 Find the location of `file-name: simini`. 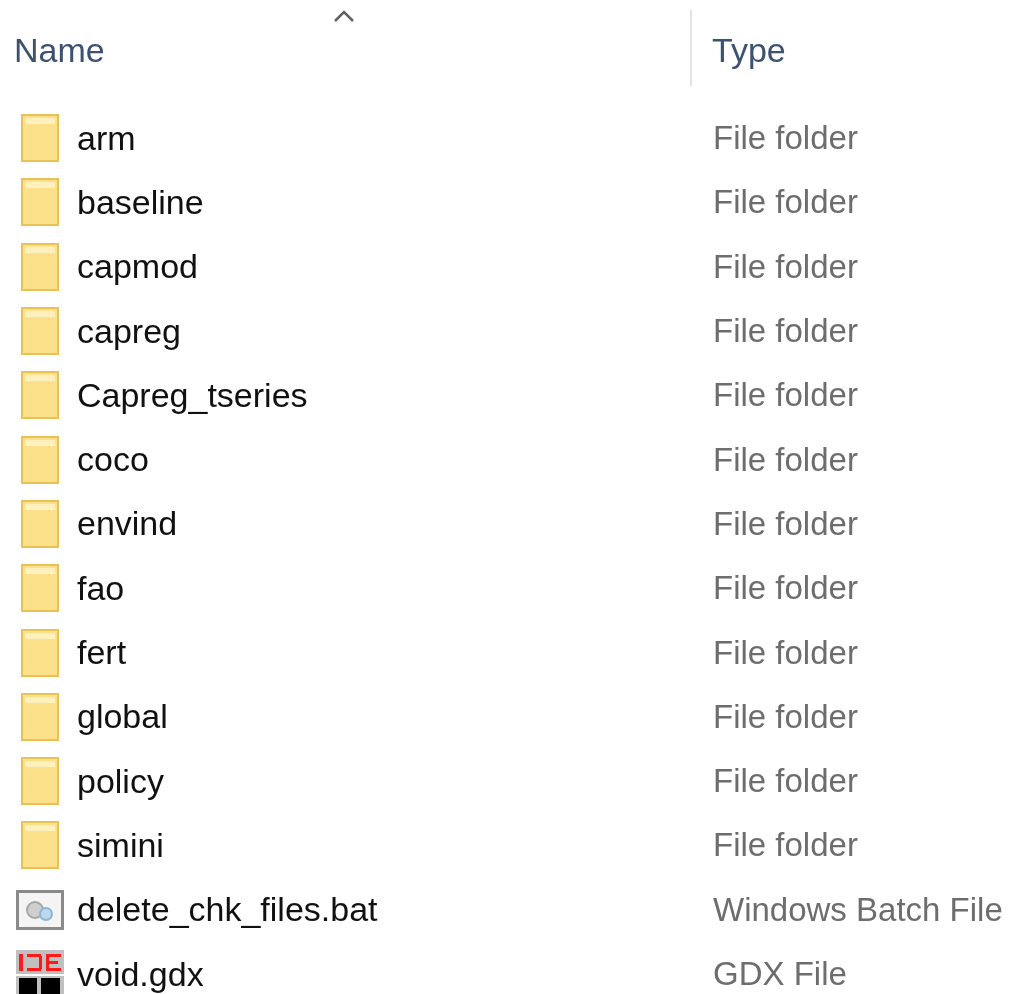

file-name: simini is located at coordinates (120, 845).